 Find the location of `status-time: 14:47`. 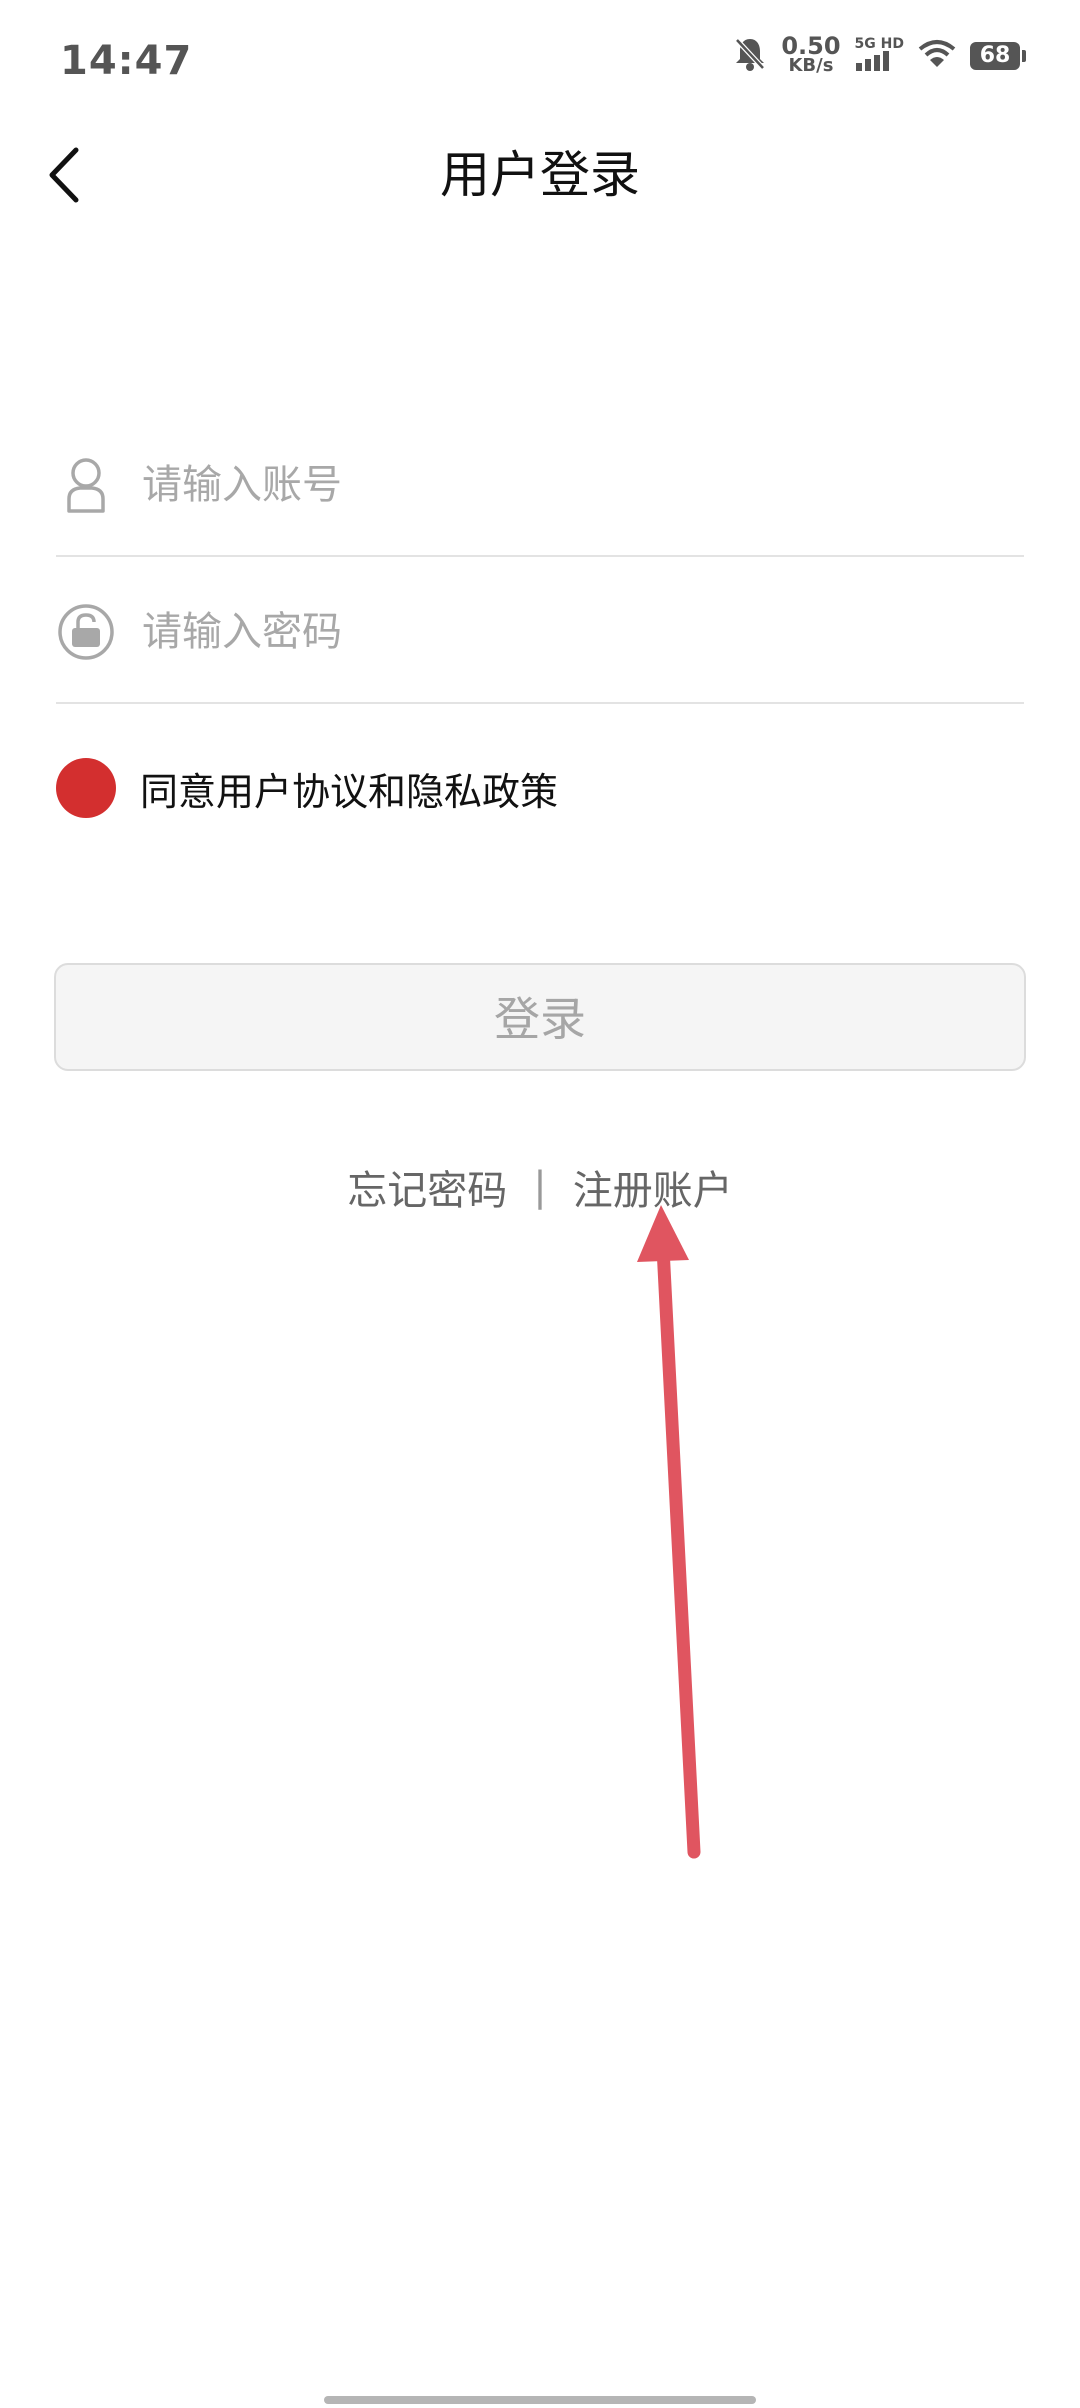

status-time: 14:47 is located at coordinates (126, 61).